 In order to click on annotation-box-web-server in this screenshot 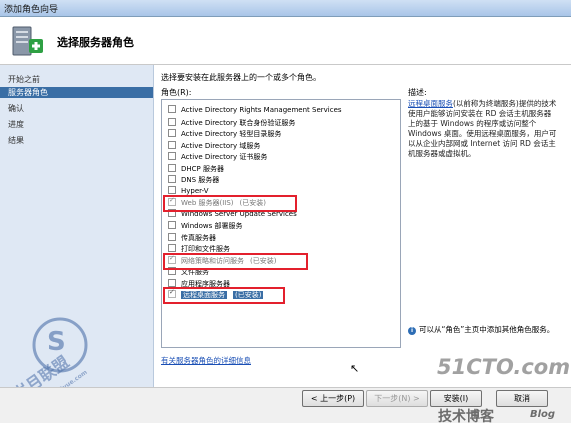, I will do `click(230, 203)`.